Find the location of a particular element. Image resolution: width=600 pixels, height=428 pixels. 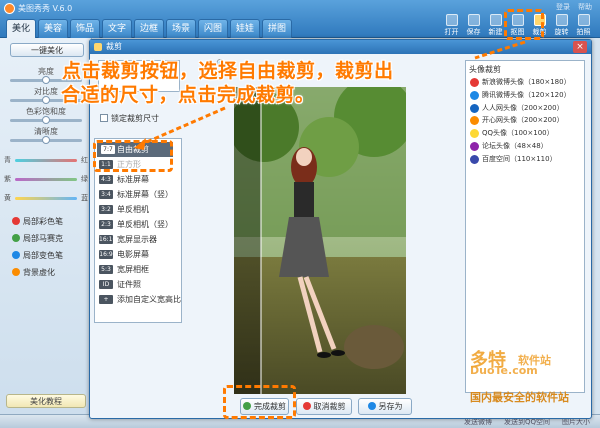

watermark-site: DuoTe.com is located at coordinates (504, 370).